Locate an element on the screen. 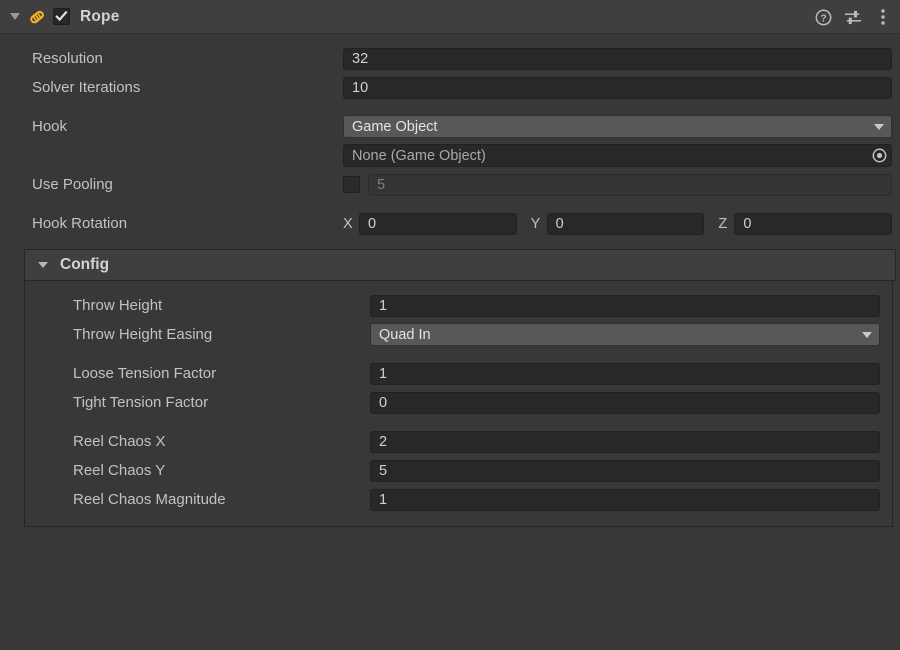 This screenshot has width=900, height=650. row-throw-height: Throw Height 1 is located at coordinates (454, 305).